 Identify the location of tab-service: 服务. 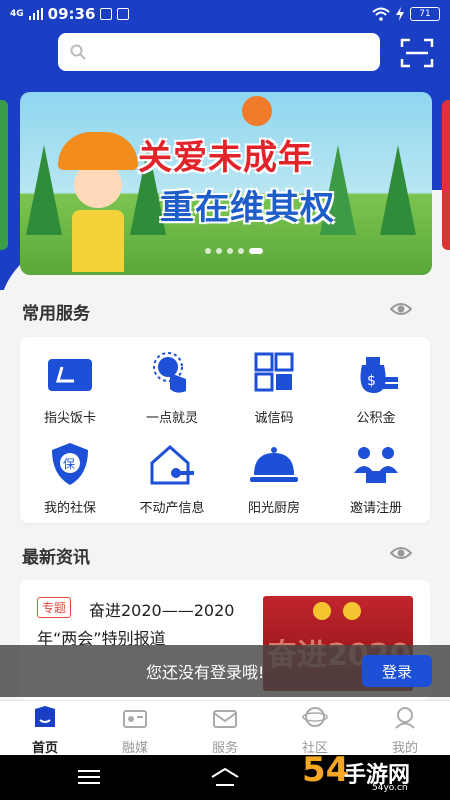
(225, 730).